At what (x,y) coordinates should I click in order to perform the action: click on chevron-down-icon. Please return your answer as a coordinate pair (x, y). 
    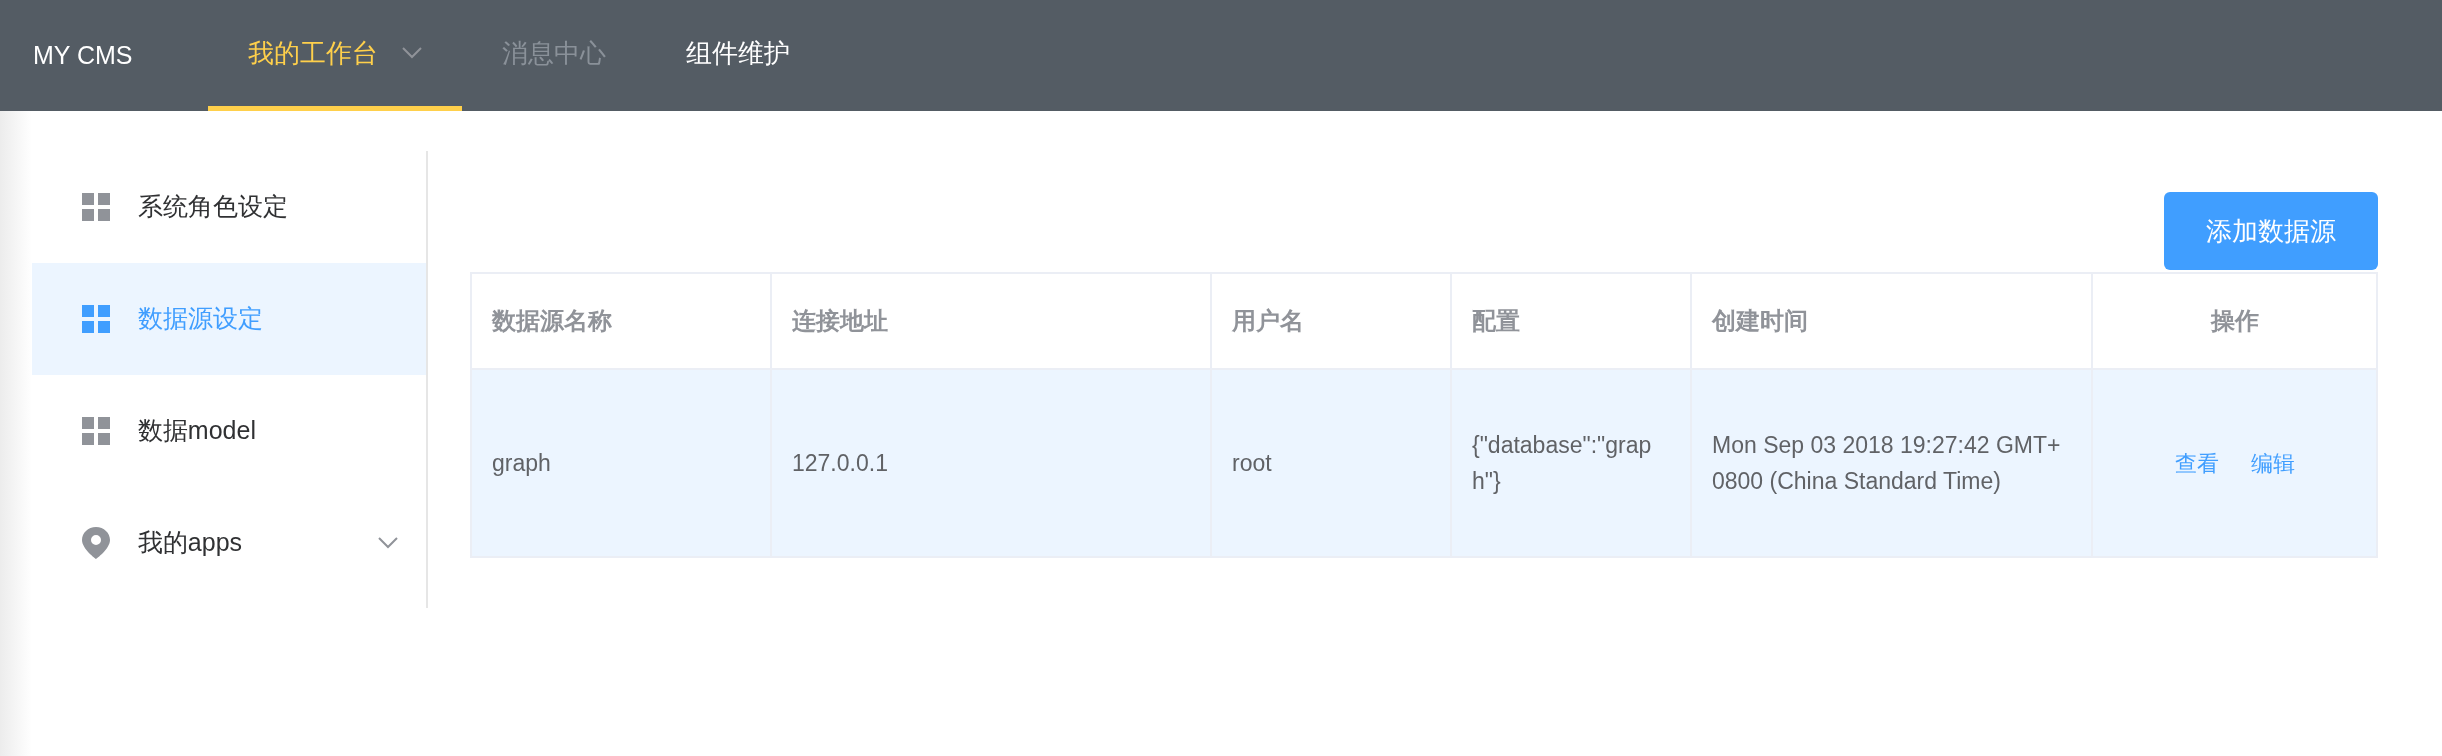
    Looking at the image, I should click on (411, 53).